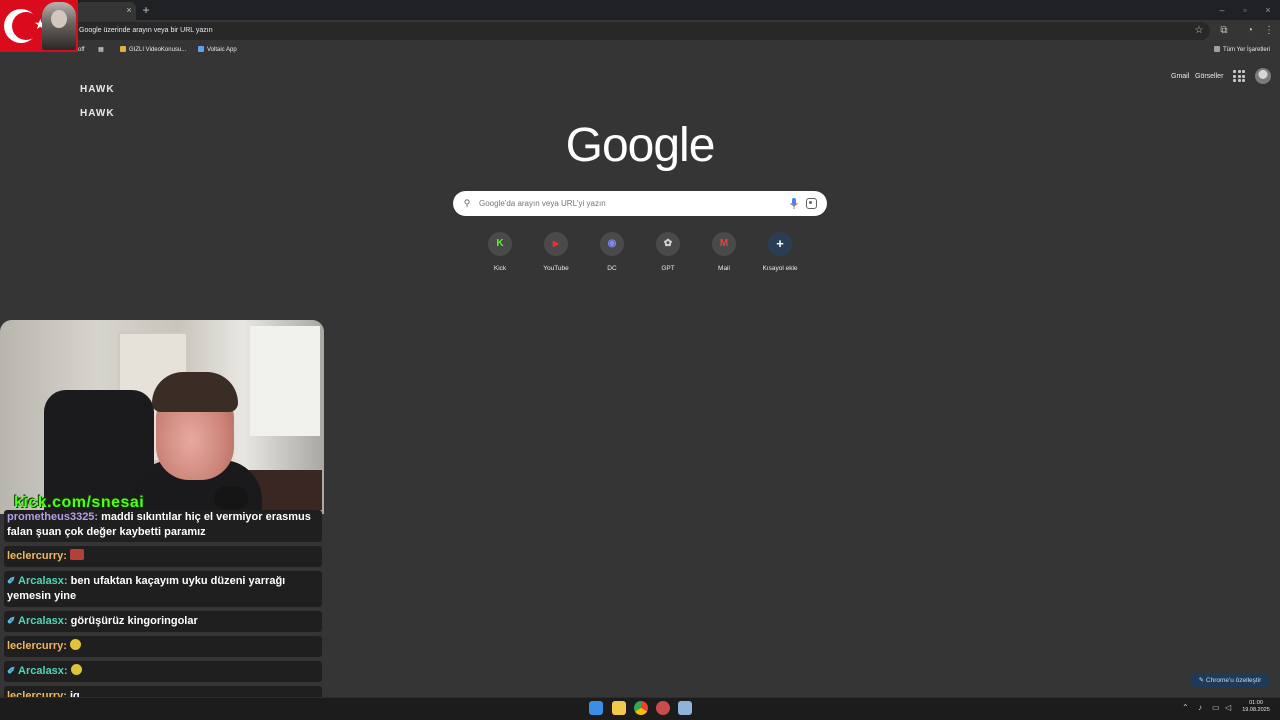  Describe the element at coordinates (640, 31) in the screenshot. I see `address-bar` at that location.